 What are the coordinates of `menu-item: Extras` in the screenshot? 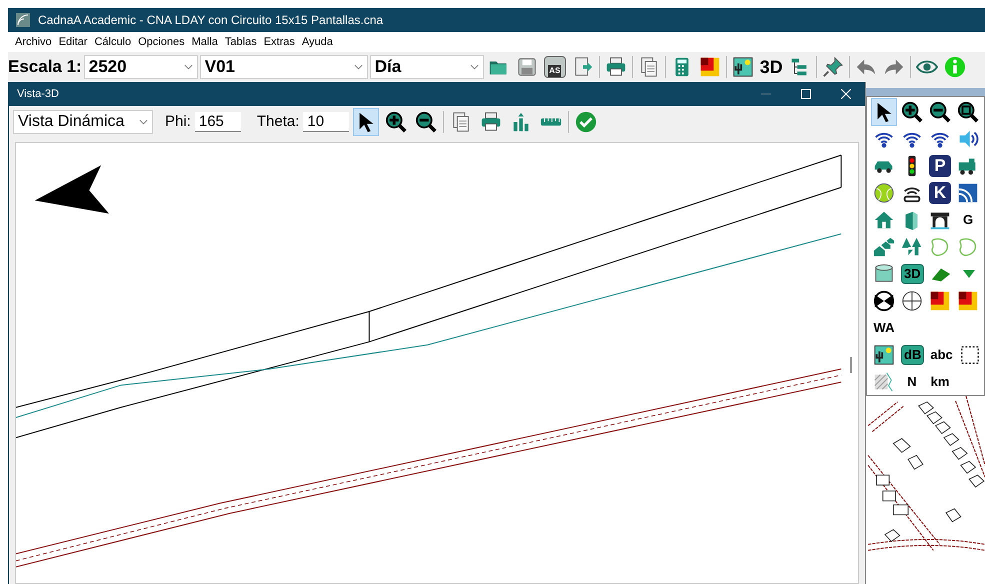 It's located at (279, 42).